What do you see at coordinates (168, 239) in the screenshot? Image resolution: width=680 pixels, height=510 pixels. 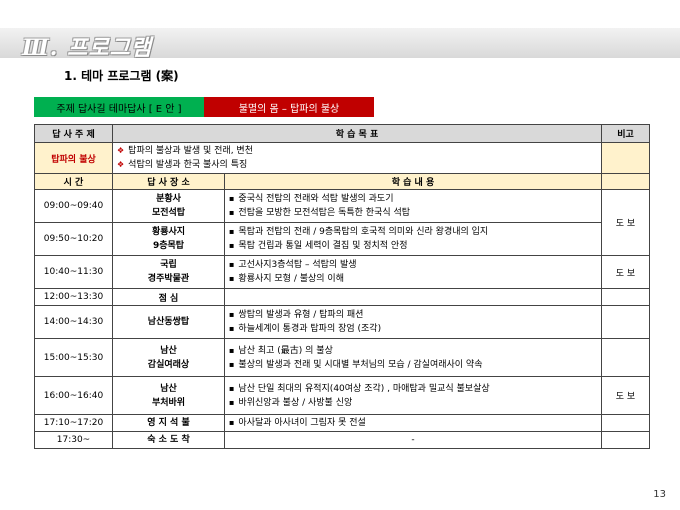 I see `row-place: 황룡사지 9층목탑` at bounding box center [168, 239].